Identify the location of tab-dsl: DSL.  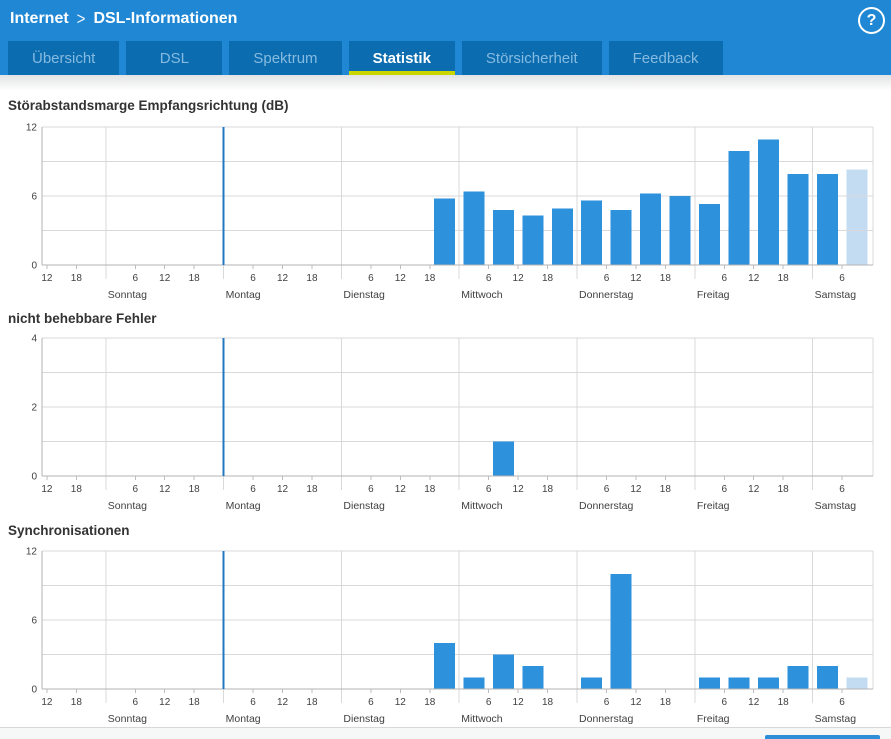
(174, 58).